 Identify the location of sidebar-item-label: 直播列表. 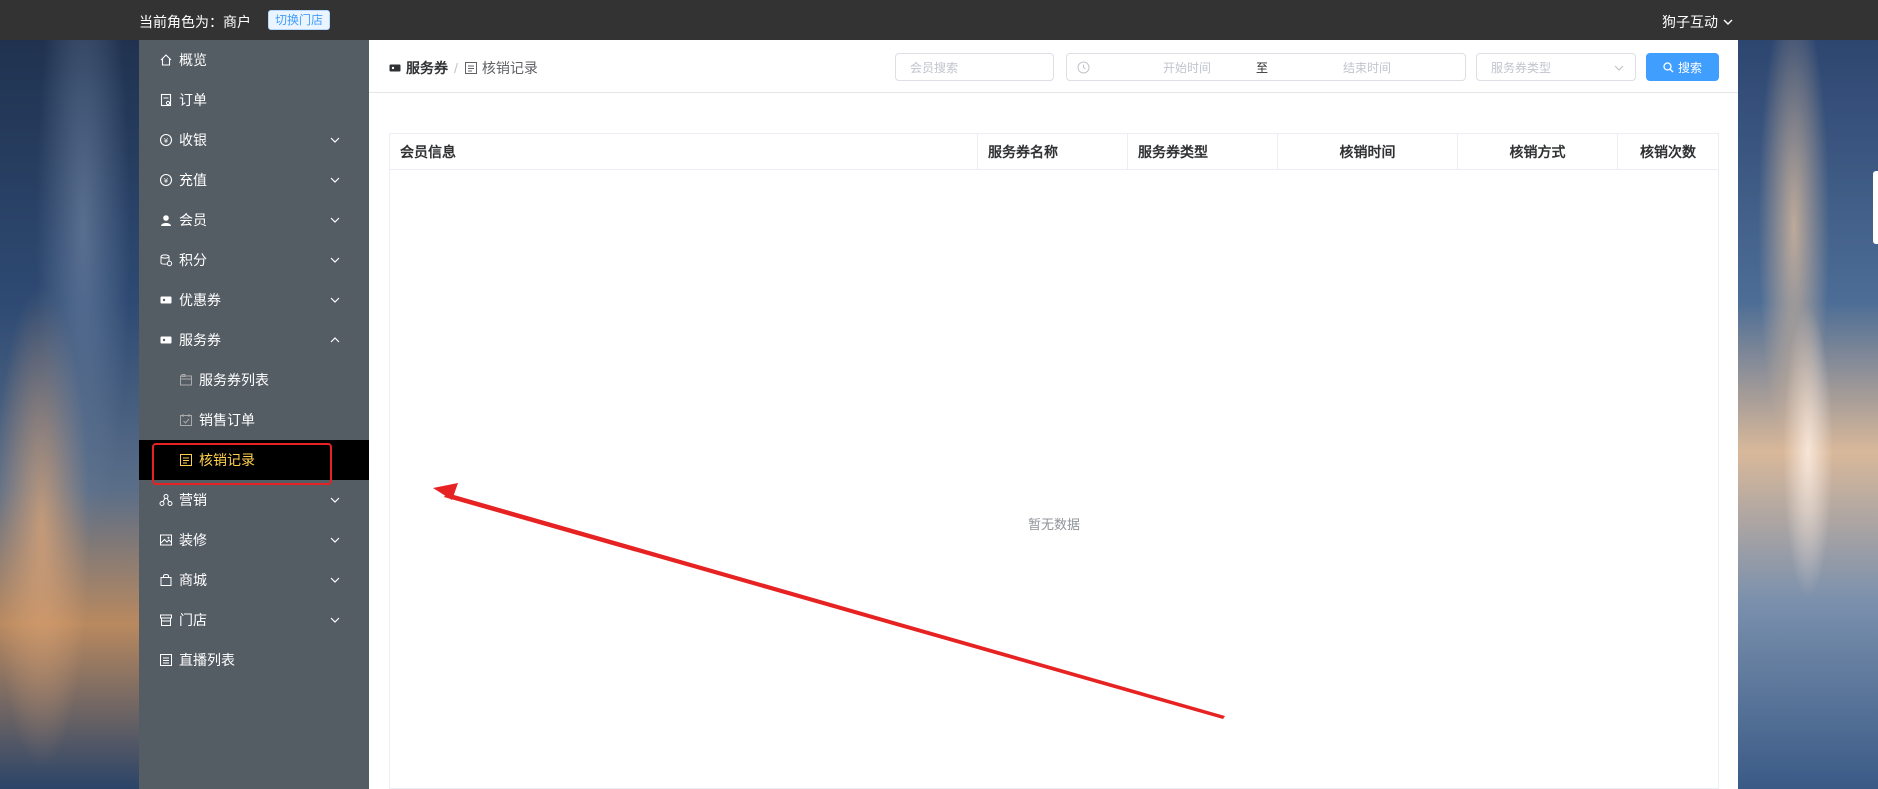
(207, 660).